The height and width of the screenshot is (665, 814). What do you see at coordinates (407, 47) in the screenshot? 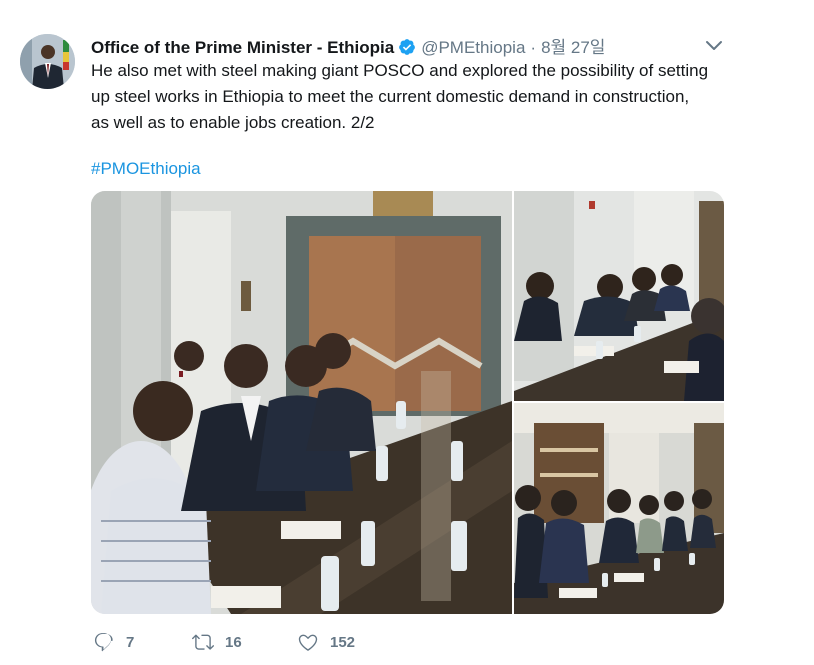
I see `verified-badge-icon` at bounding box center [407, 47].